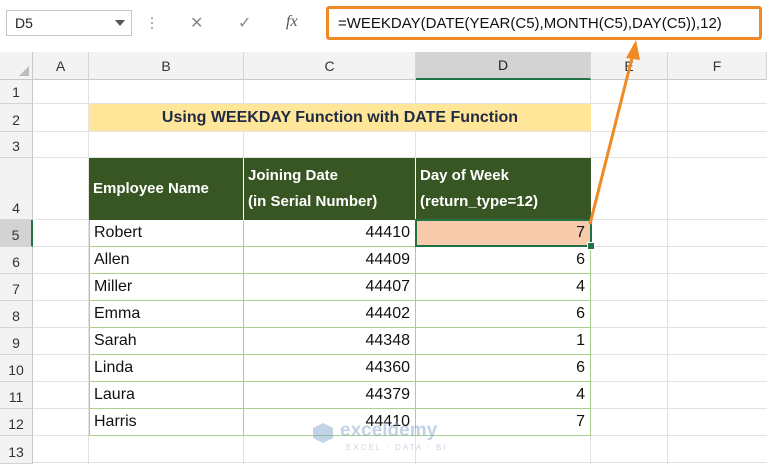 The width and height of the screenshot is (767, 464). I want to click on header-day-of-week: Day of Week (return_type=12), so click(503, 189).